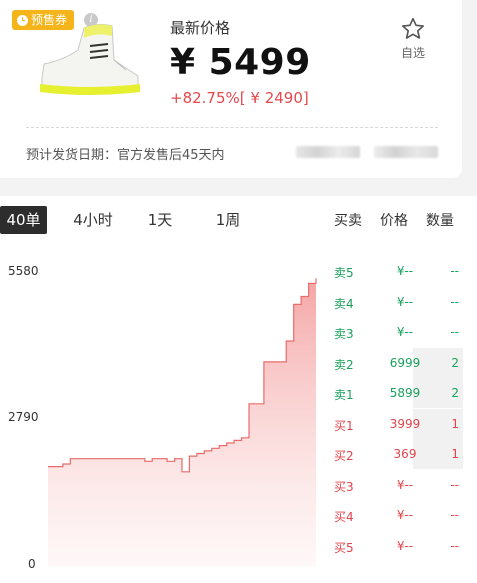  I want to click on orderbook-side: 卖4, so click(344, 303).